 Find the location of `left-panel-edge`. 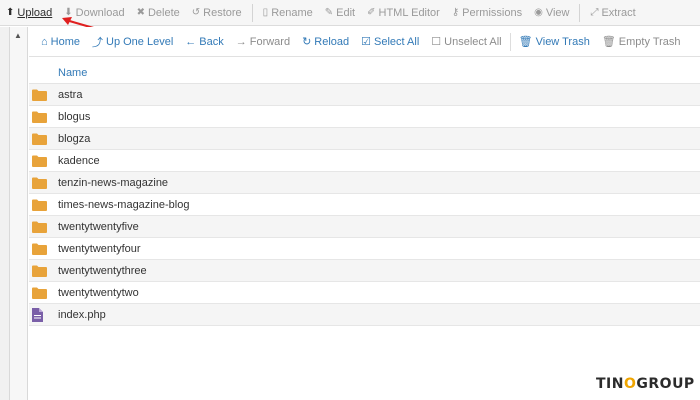

left-panel-edge is located at coordinates (5, 213).